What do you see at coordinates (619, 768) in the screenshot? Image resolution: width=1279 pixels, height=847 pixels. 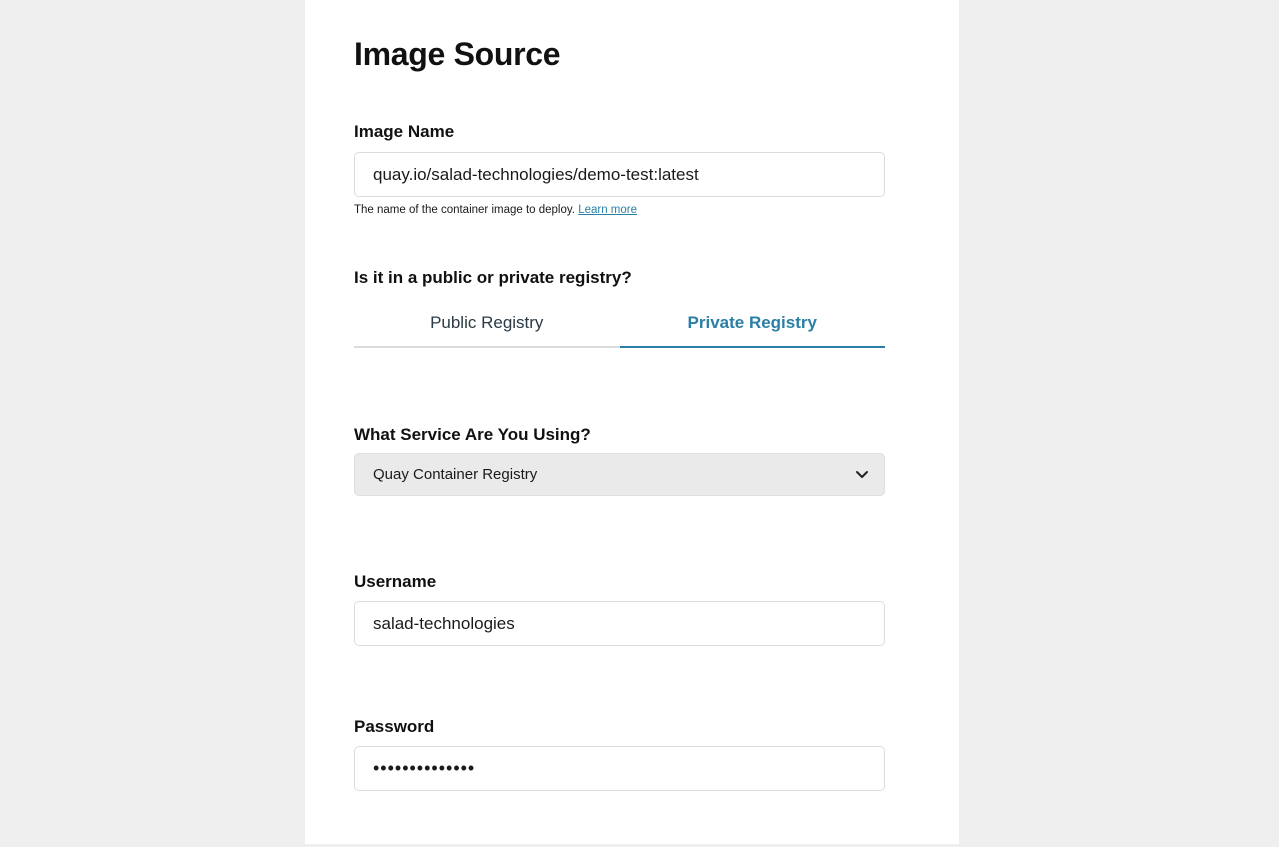 I see `password-input: ••••••••••••••` at bounding box center [619, 768].